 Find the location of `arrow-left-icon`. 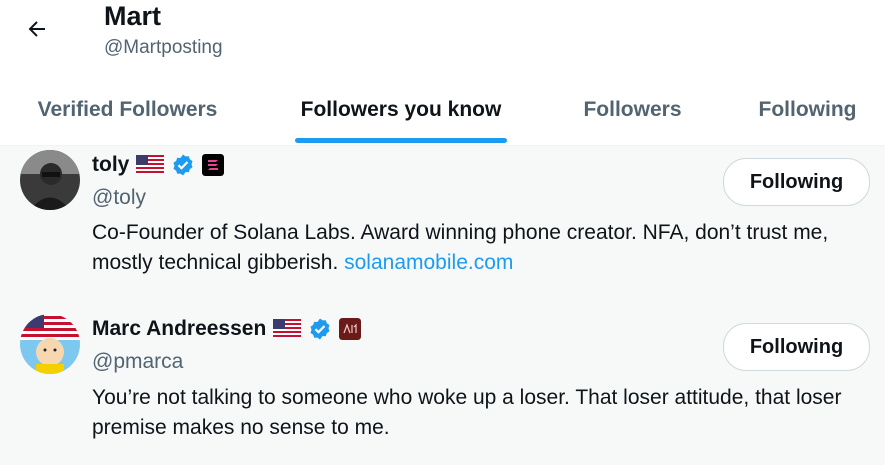

arrow-left-icon is located at coordinates (36, 29).